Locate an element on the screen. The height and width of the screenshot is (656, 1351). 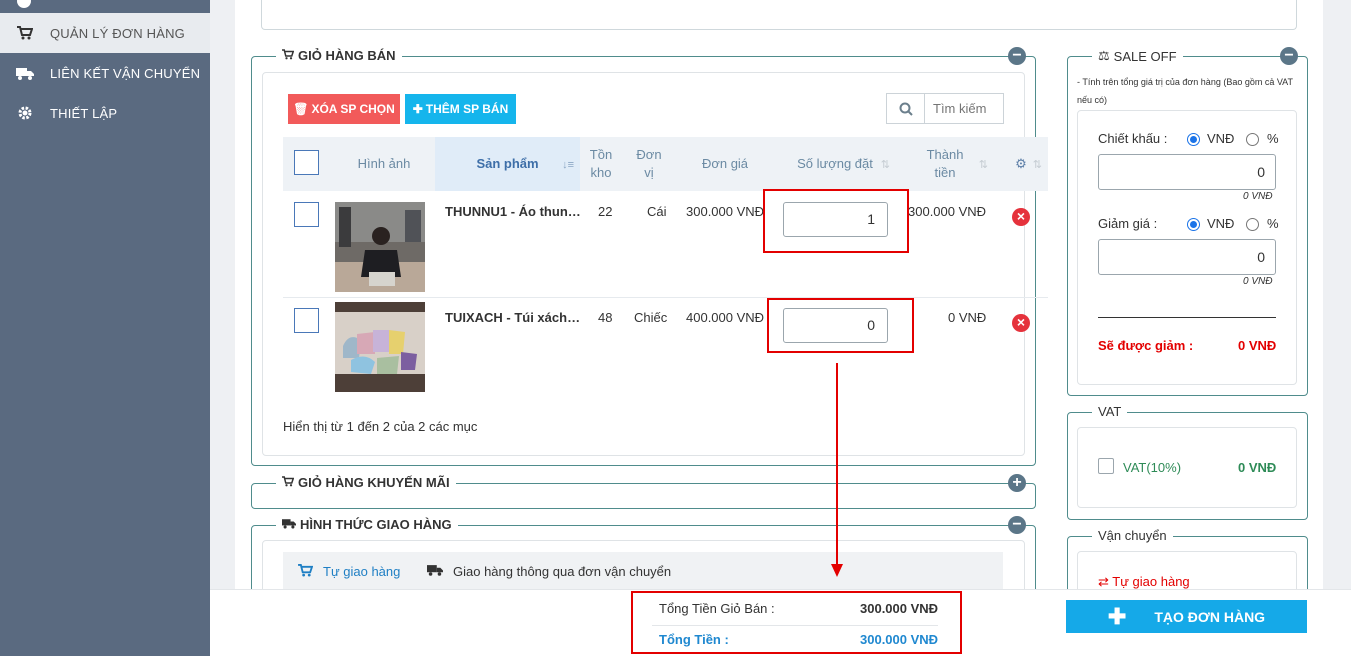
discount-input: 0 is located at coordinates (1187, 172).